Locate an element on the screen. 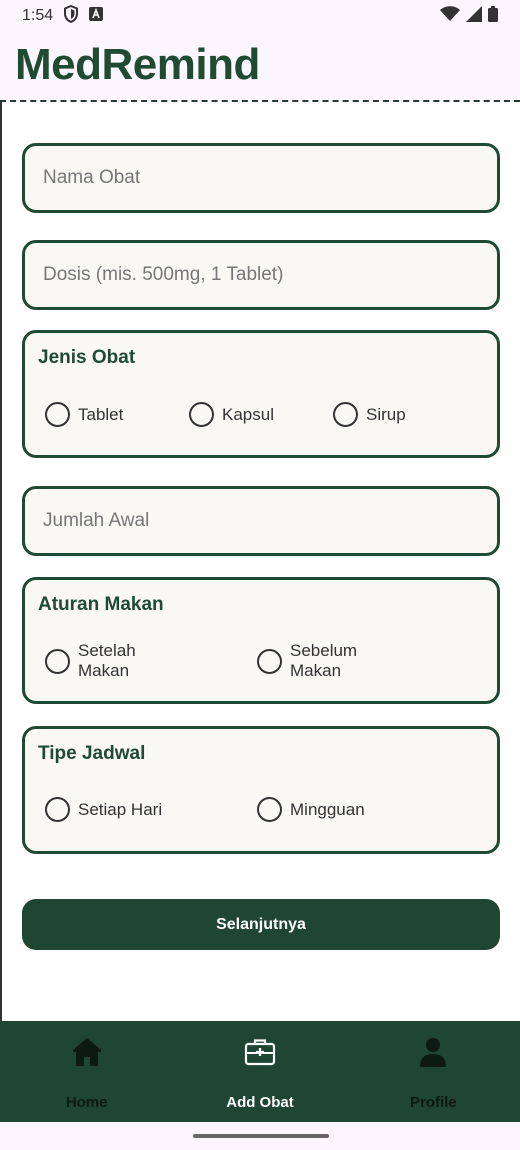 The width and height of the screenshot is (520, 1150). nama-obat-input is located at coordinates (270, 178).